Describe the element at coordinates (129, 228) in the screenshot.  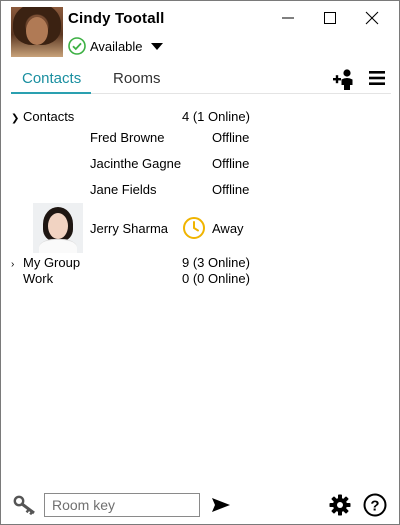
I see `contact-jerry-sharma: Jerry Sharma` at that location.